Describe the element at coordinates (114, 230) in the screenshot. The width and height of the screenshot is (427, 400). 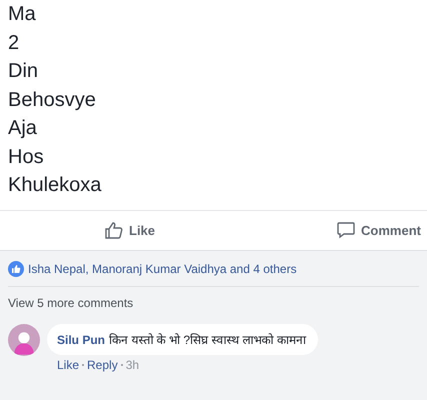
I see `thumbs-up-icon` at that location.